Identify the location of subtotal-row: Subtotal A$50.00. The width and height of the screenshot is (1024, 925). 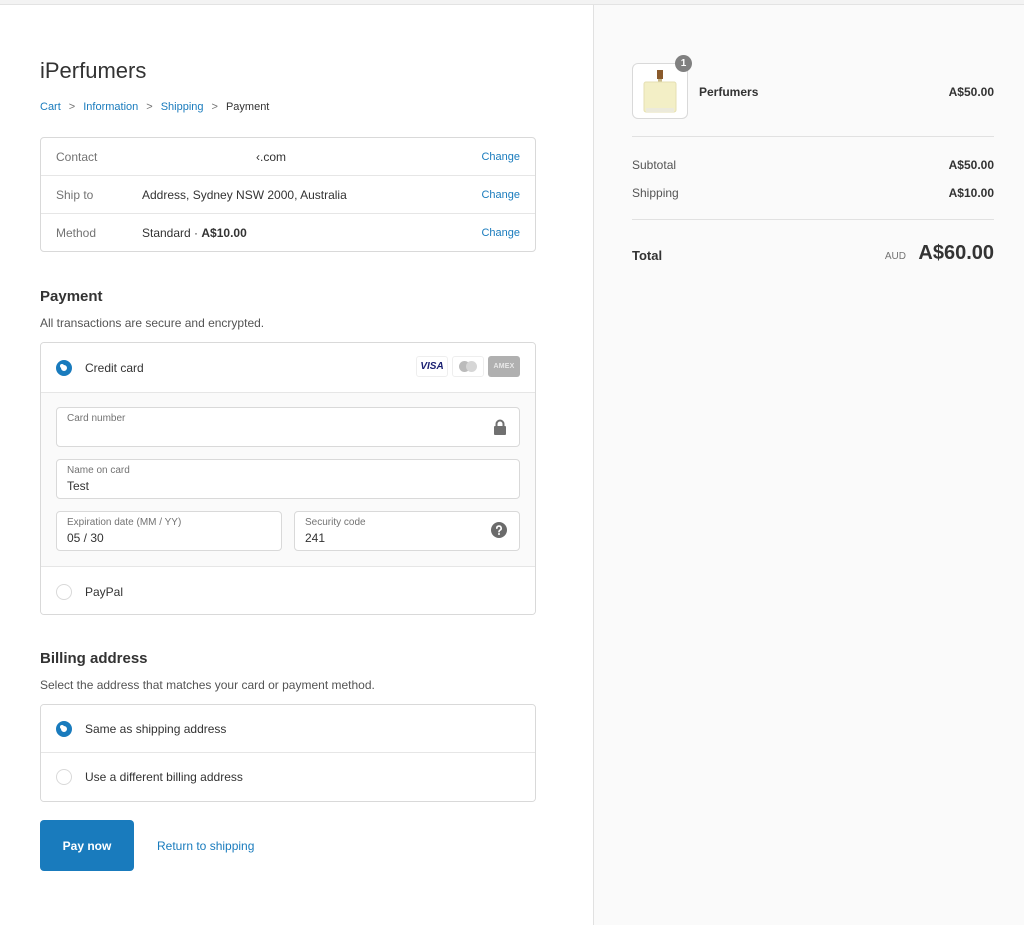
(813, 165).